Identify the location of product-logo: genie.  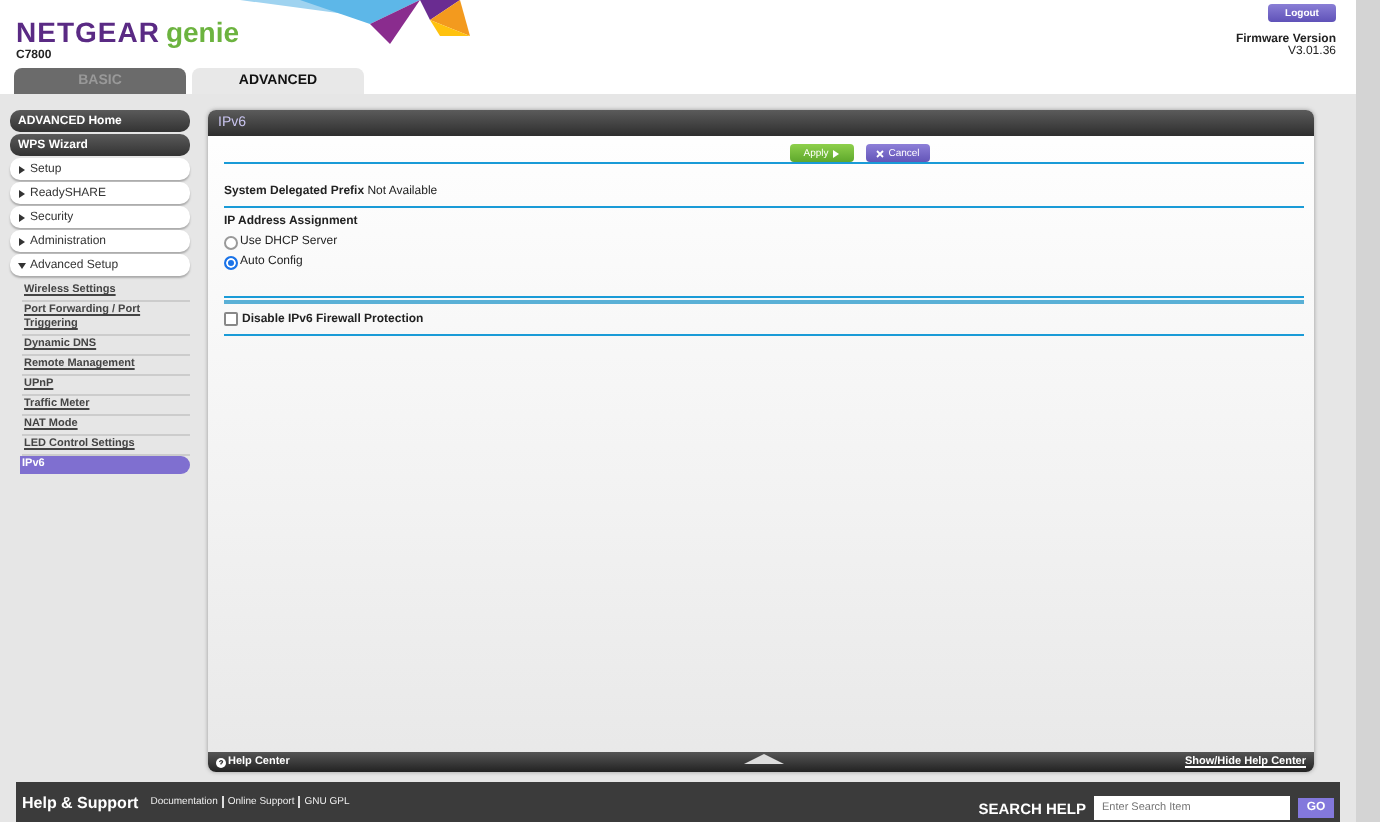
(202, 32).